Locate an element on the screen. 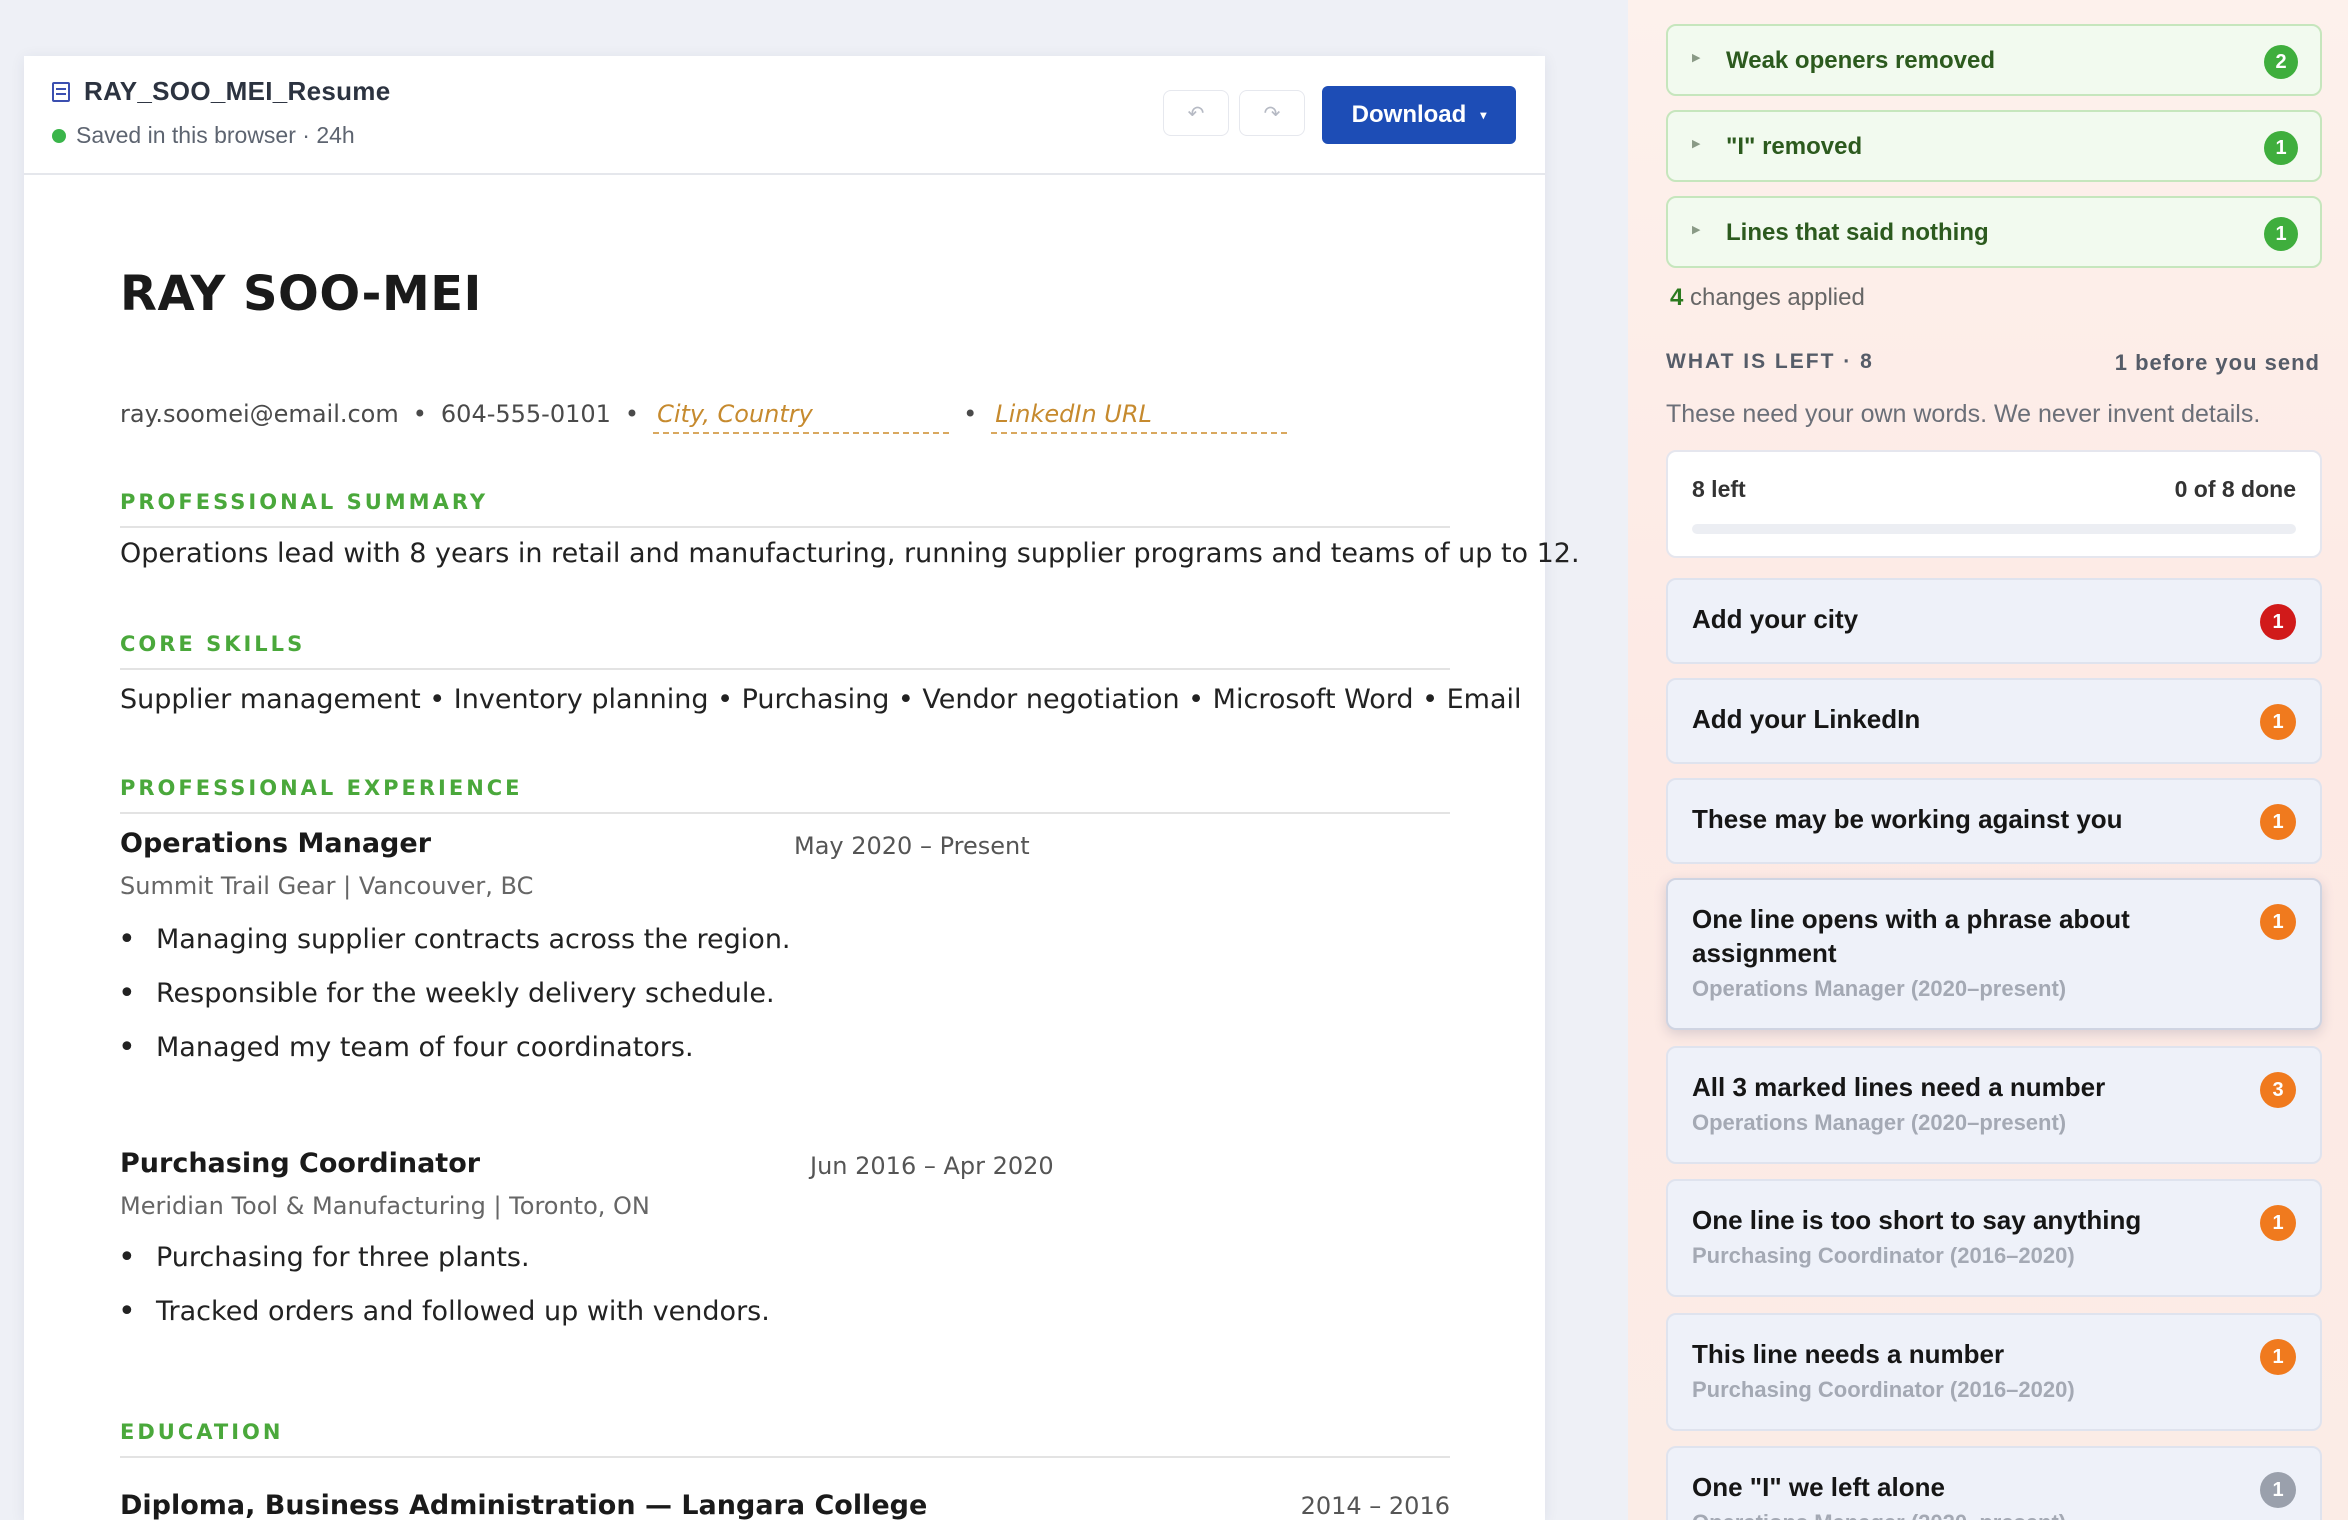 This screenshot has height=1520, width=2348. education-heading: EDUCATION is located at coordinates (785, 1439).